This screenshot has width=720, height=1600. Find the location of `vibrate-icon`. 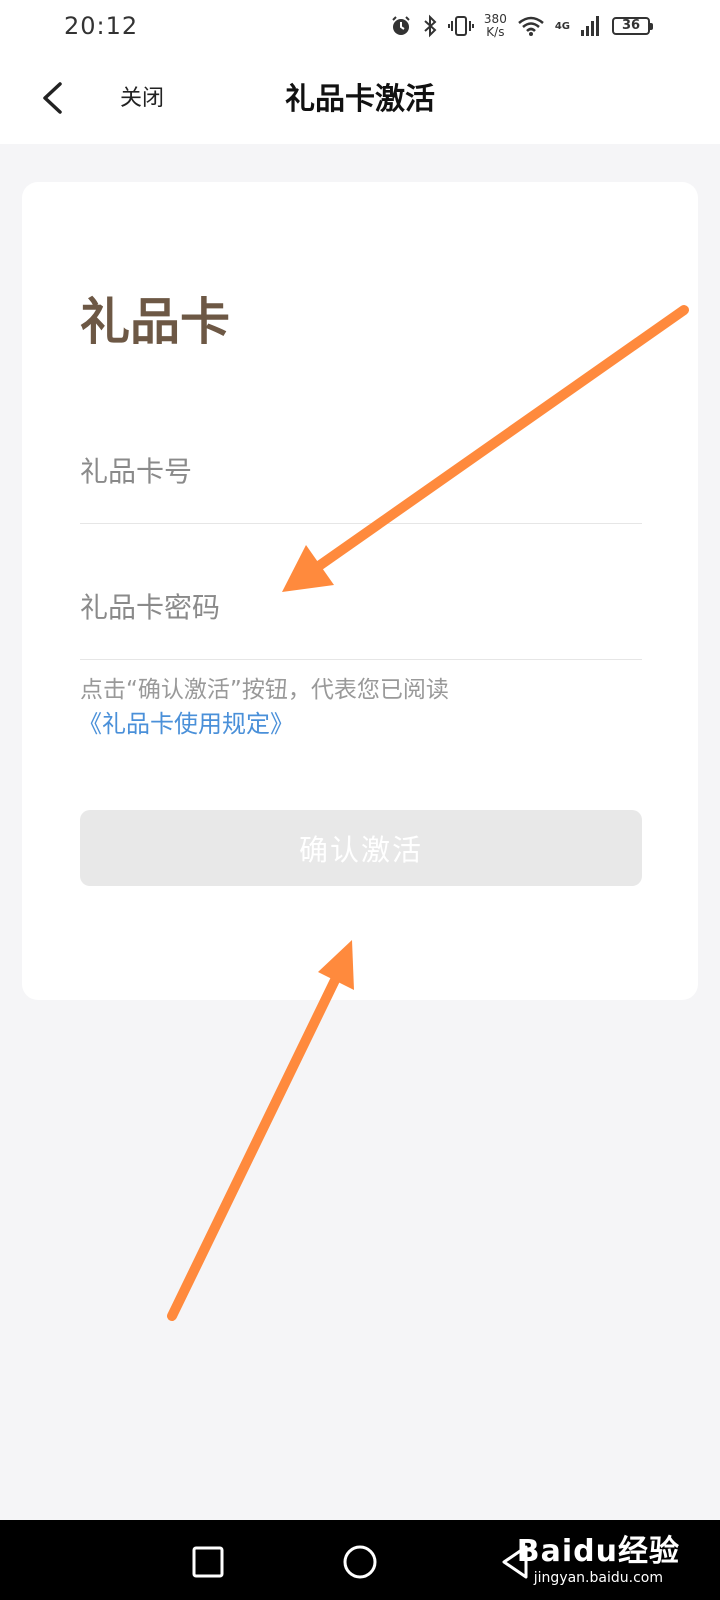

vibrate-icon is located at coordinates (460, 26).